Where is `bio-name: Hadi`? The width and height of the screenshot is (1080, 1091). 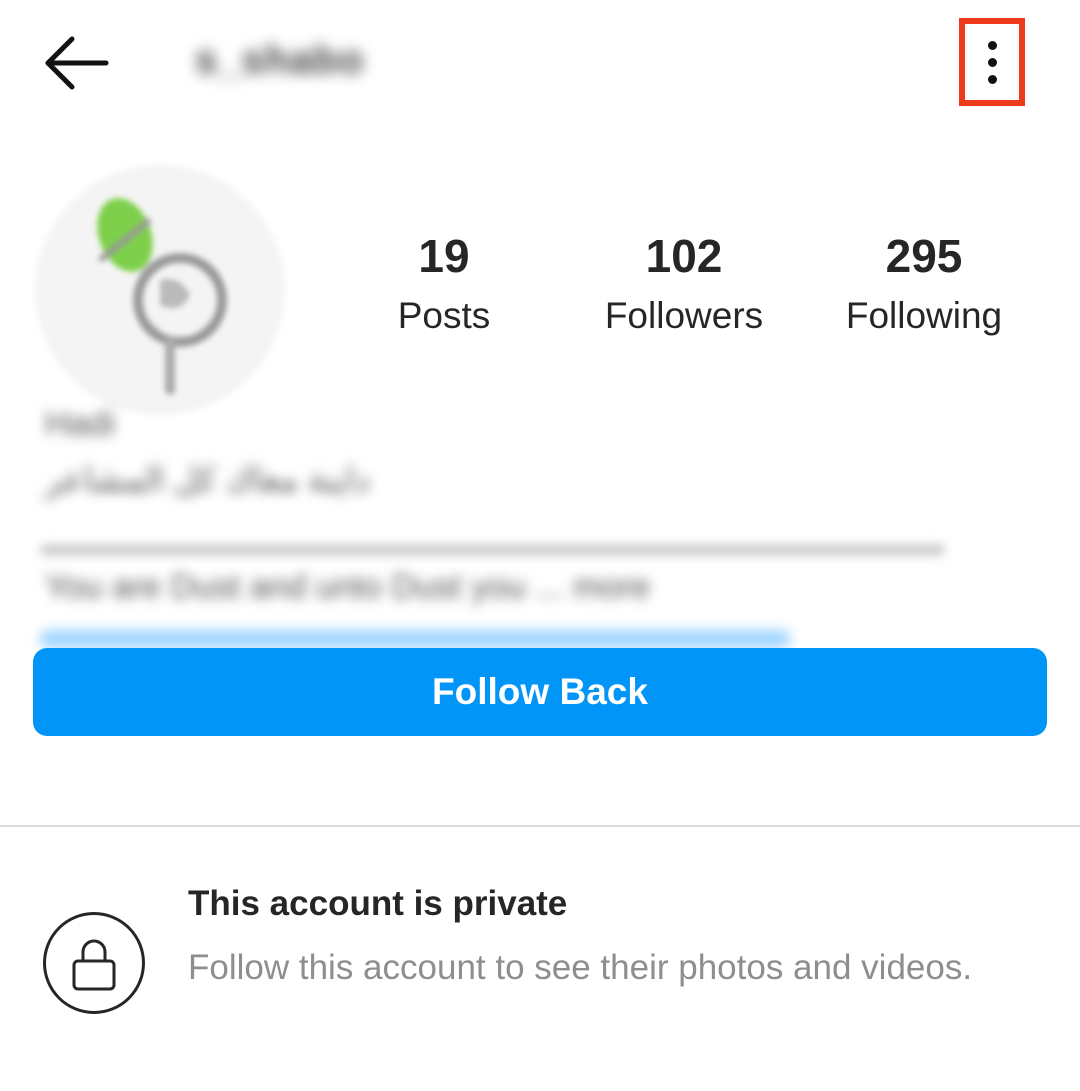
bio-name: Hadi is located at coordinates (80, 424).